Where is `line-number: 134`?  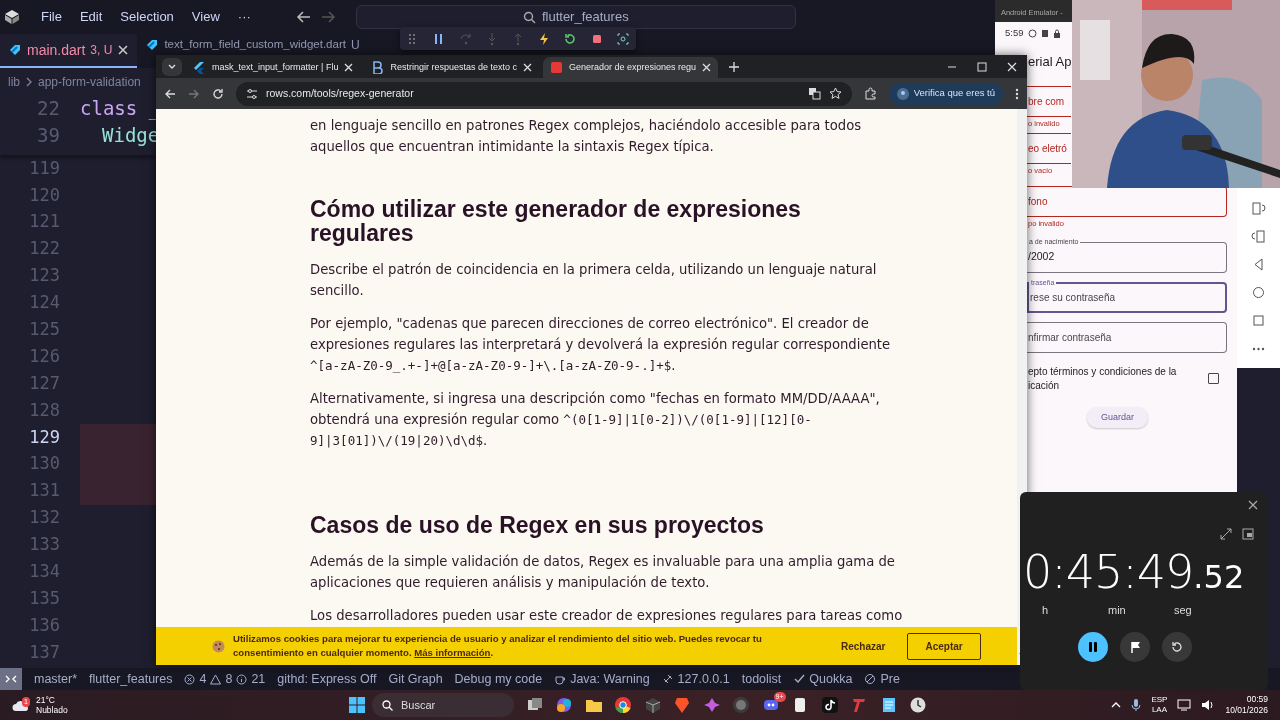 line-number: 134 is located at coordinates (44, 572).